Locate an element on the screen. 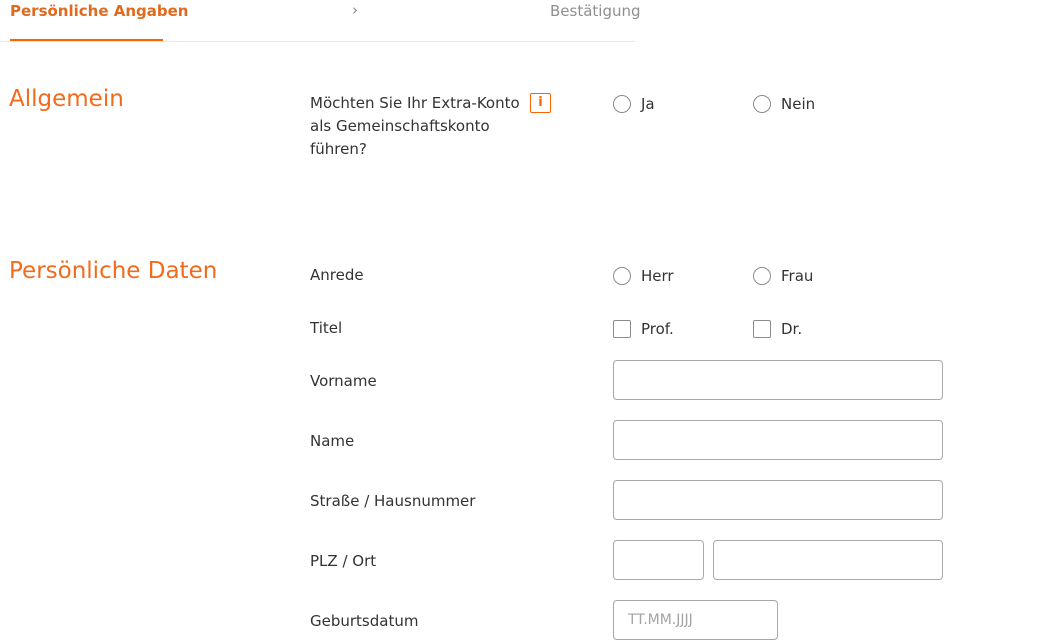  section-title-personal-data: Persönliche Daten is located at coordinates (113, 271).